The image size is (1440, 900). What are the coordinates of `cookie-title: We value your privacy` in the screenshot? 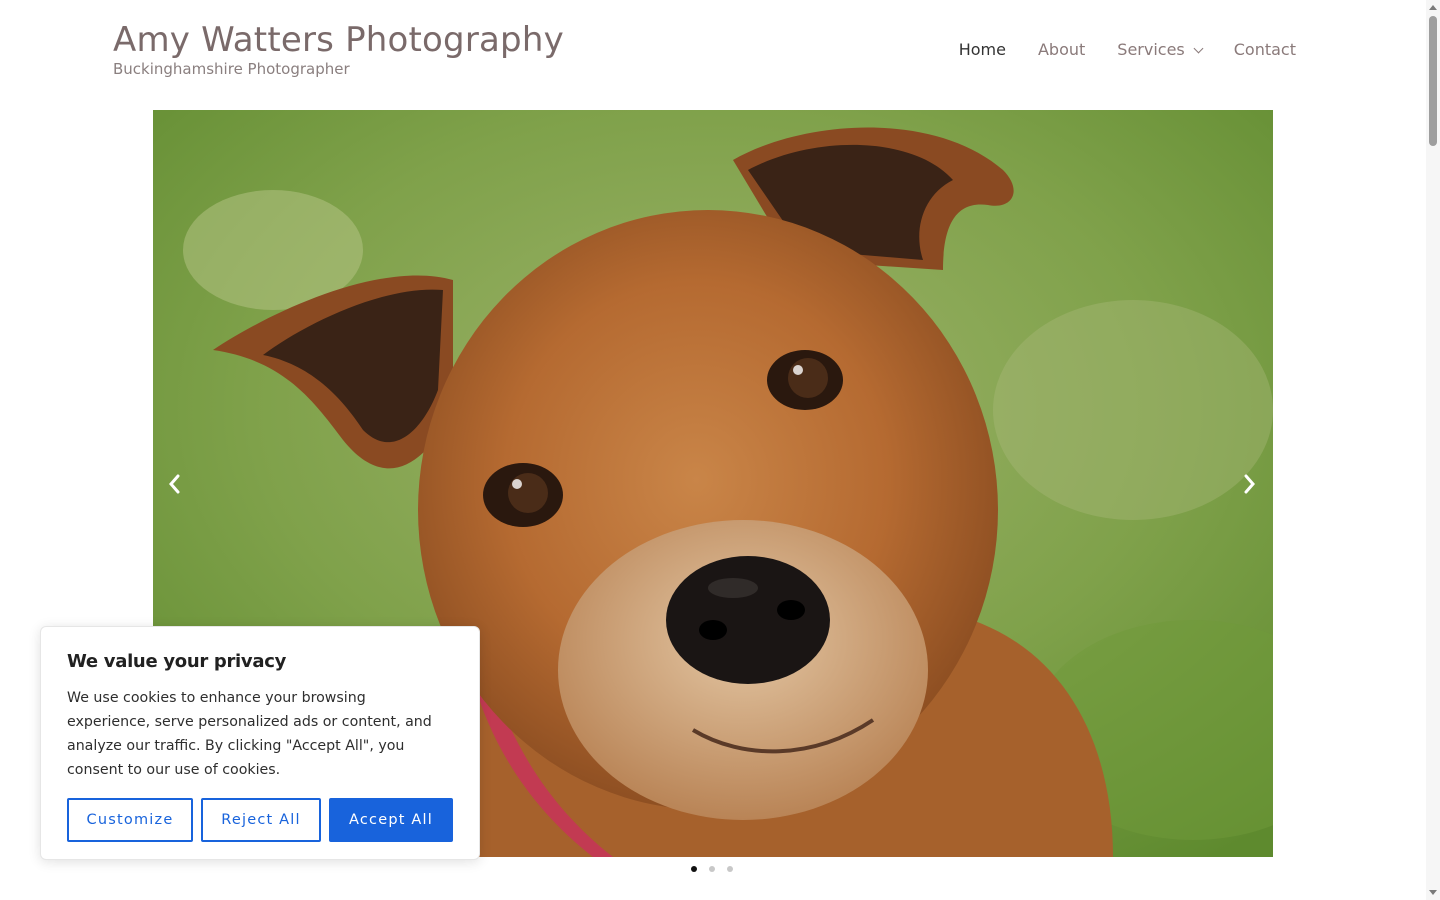 It's located at (176, 661).